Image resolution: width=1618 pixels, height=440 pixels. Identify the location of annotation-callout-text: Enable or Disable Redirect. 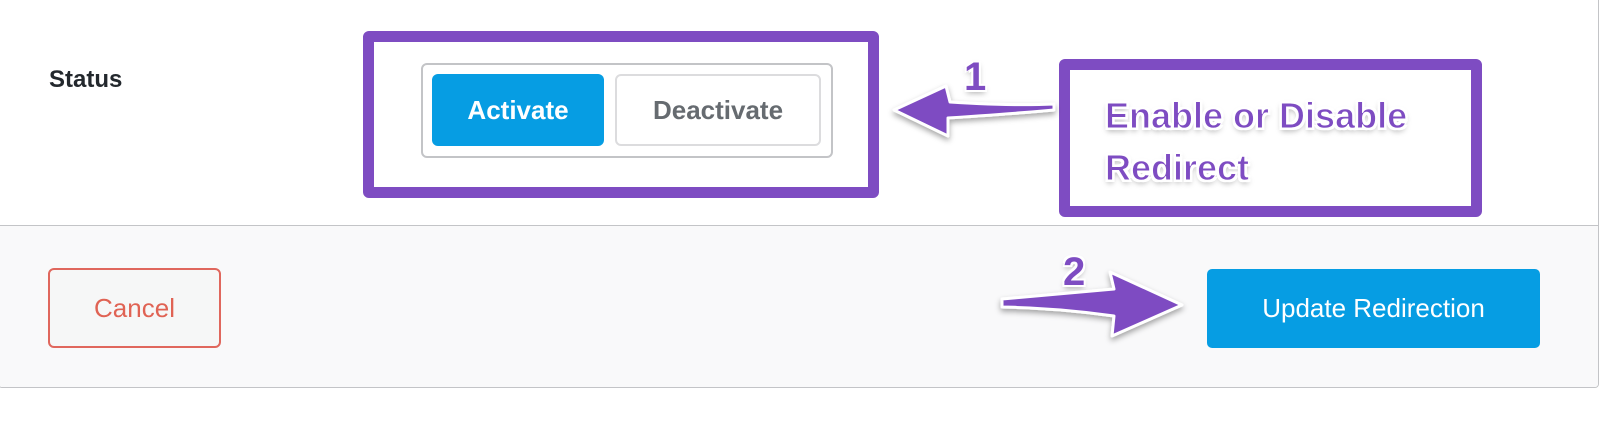
(1285, 142).